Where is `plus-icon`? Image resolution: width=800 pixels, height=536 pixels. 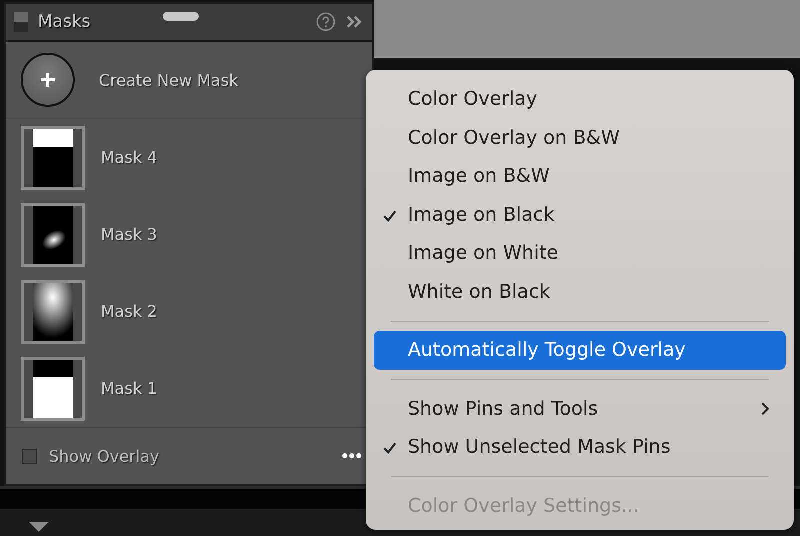
plus-icon is located at coordinates (48, 80).